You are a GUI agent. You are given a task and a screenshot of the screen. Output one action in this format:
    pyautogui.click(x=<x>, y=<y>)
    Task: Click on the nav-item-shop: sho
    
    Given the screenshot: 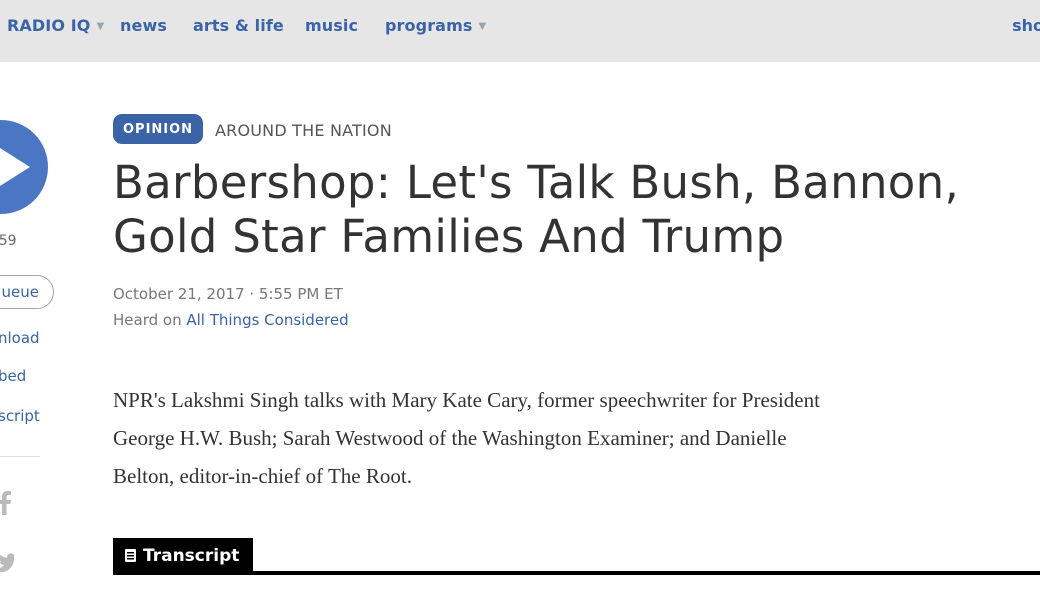 What is the action you would take?
    pyautogui.click(x=1026, y=25)
    